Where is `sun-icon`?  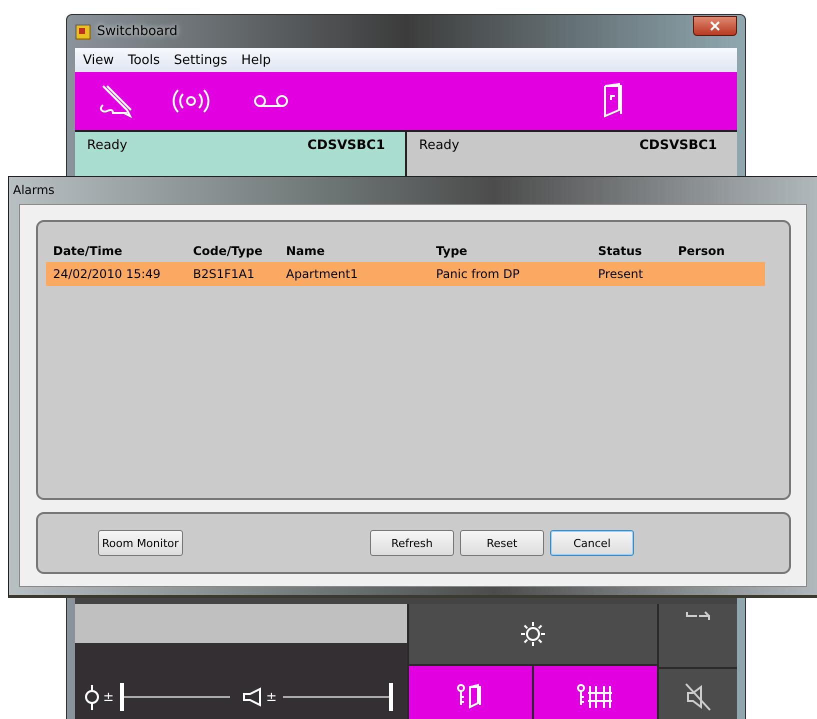
sun-icon is located at coordinates (533, 634).